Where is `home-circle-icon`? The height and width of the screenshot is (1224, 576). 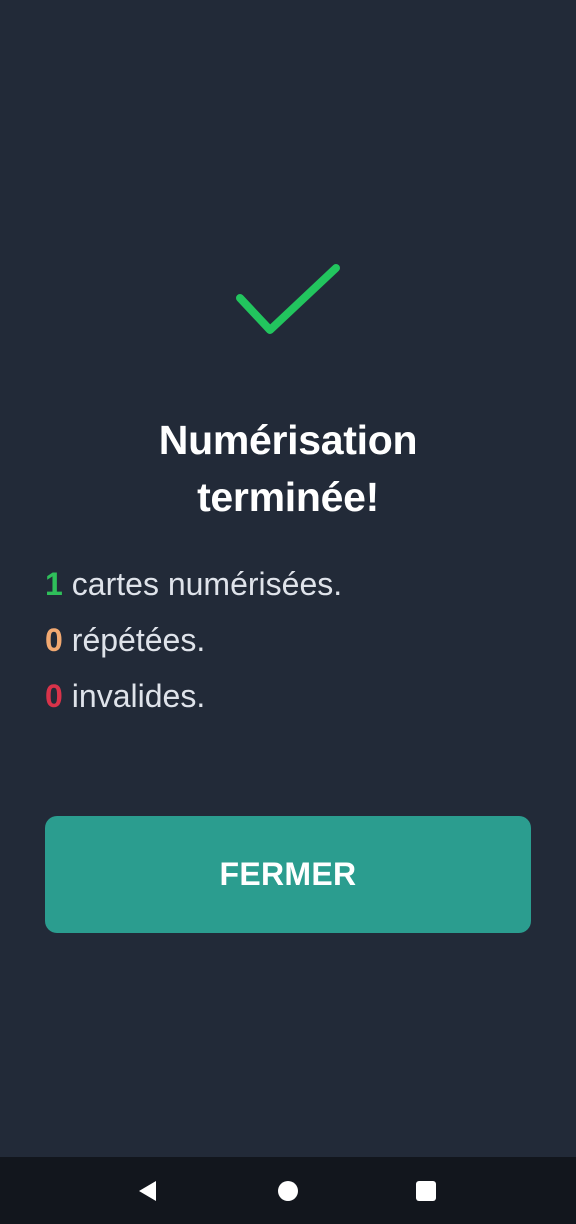
home-circle-icon is located at coordinates (288, 1190).